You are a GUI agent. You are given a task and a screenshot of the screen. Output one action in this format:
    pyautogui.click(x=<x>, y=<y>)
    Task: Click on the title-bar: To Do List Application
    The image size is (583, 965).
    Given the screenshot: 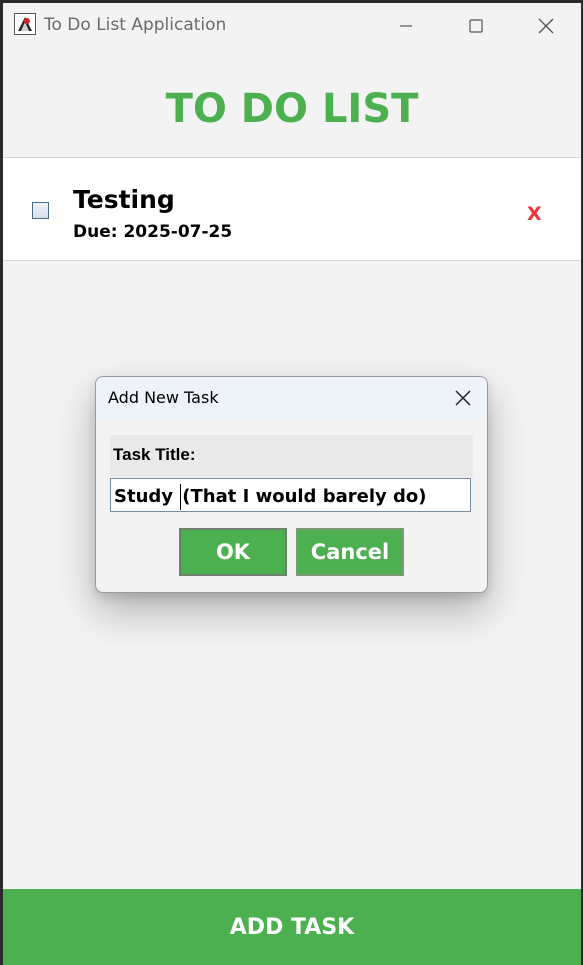 What is the action you would take?
    pyautogui.click(x=292, y=25)
    